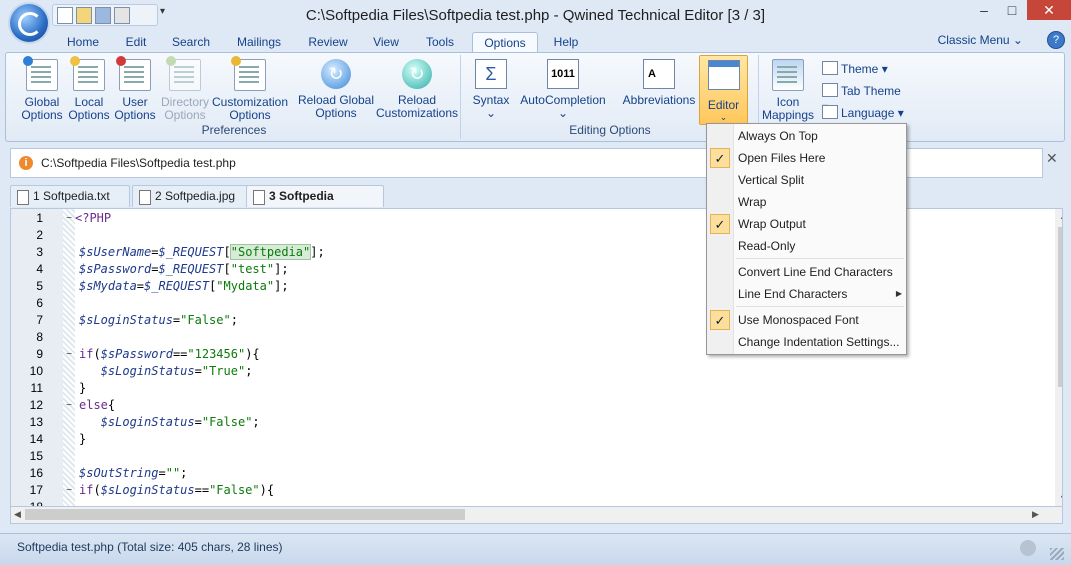 The width and height of the screenshot is (1071, 565). What do you see at coordinates (1012, 10) in the screenshot?
I see `maximize-button: □` at bounding box center [1012, 10].